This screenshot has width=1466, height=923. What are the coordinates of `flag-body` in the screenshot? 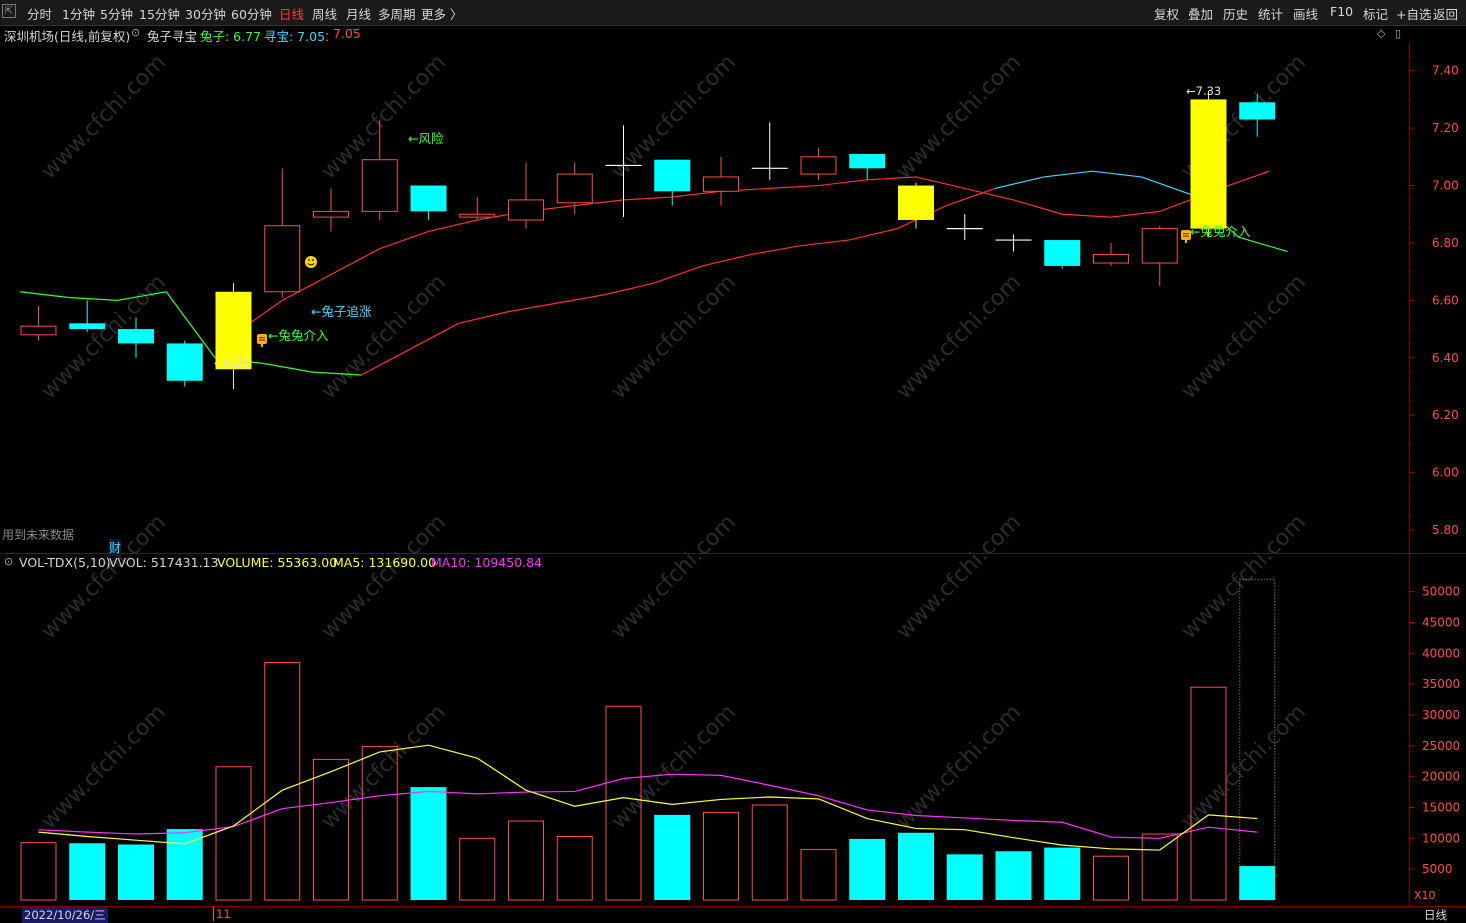 It's located at (262, 339).